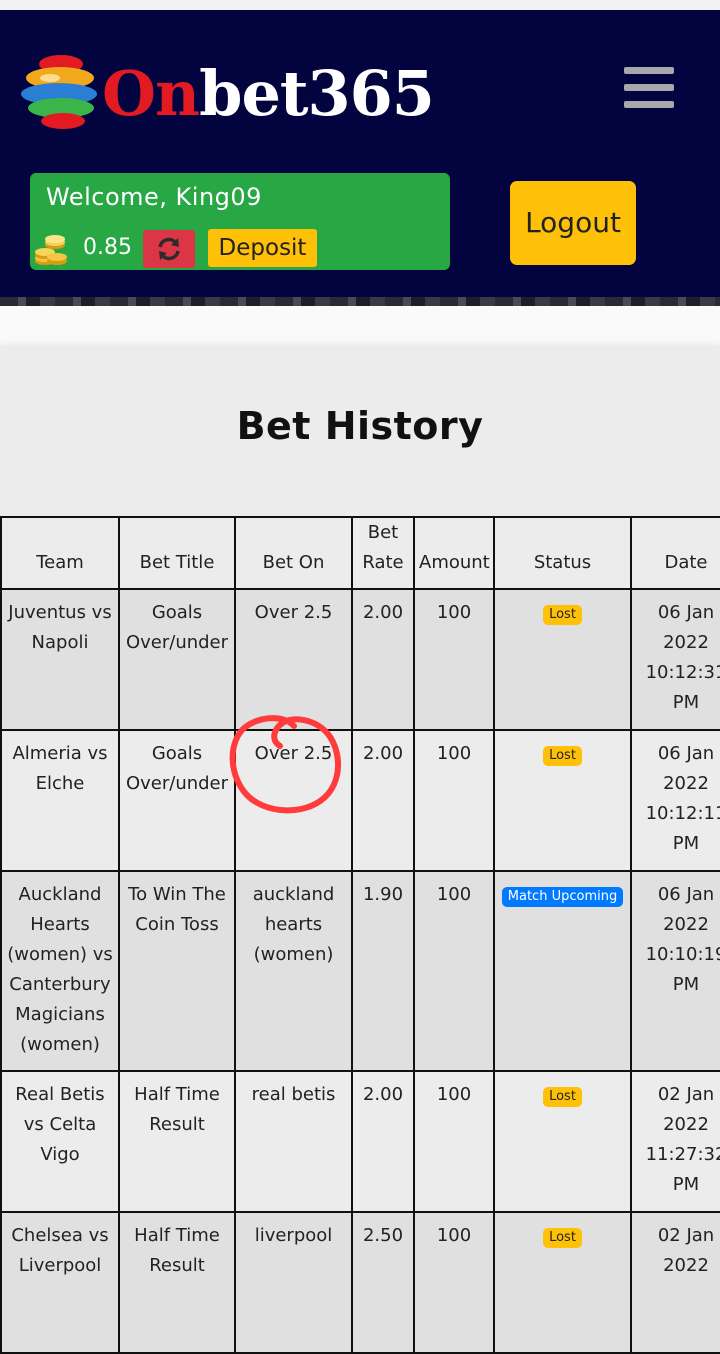 This screenshot has height=1354, width=720. What do you see at coordinates (675, 1141) in the screenshot?
I see `date-cell: 02 Jan 2022 11:27:32 PM` at bounding box center [675, 1141].